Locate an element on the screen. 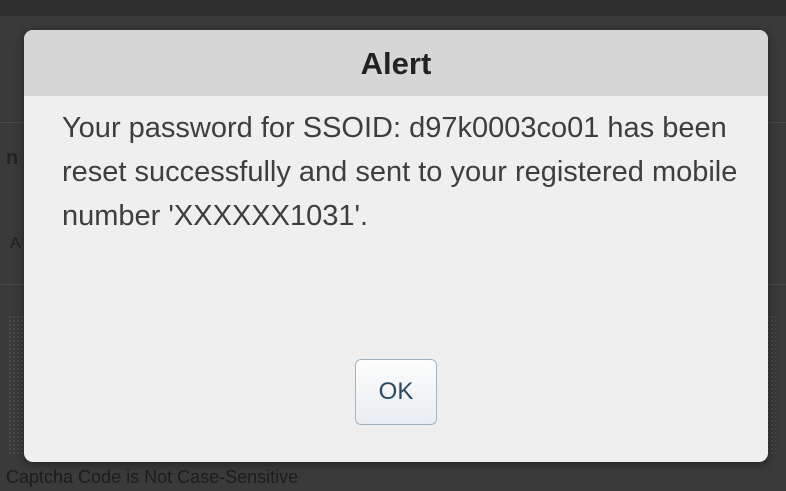 This screenshot has height=491, width=786. page-heading-fragment: n is located at coordinates (12, 158).